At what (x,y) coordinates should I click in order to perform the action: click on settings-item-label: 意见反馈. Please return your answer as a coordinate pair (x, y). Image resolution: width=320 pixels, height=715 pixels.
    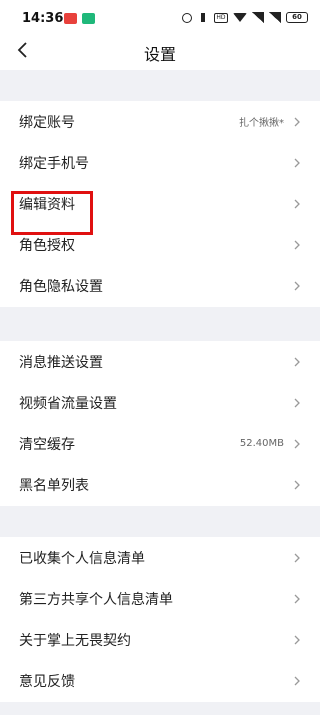
    Looking at the image, I should click on (47, 682).